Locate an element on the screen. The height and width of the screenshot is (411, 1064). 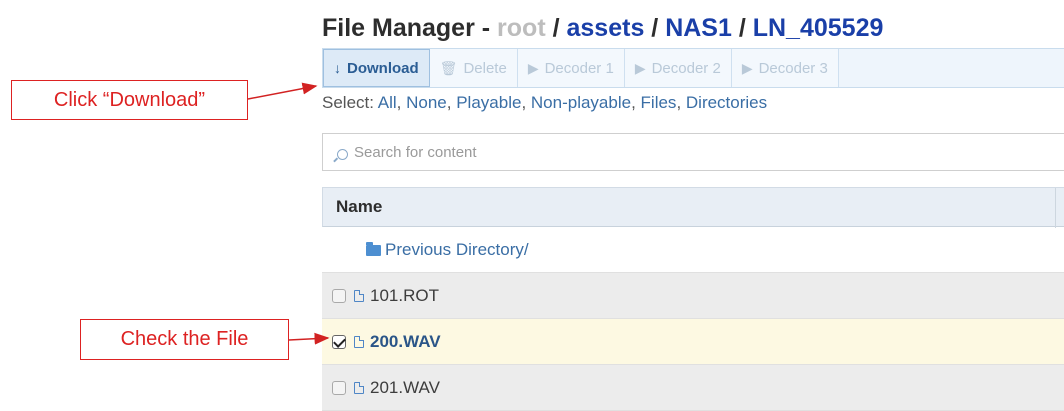
column-header-name: Name is located at coordinates (693, 207).